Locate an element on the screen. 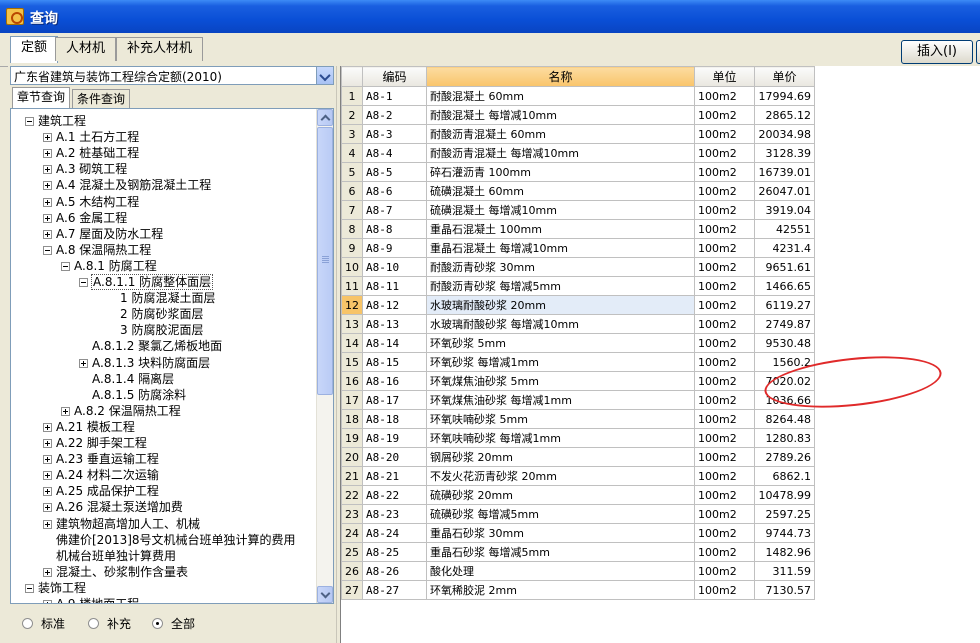 The width and height of the screenshot is (980, 643). tree-node: A.8.1.4 隔离层 is located at coordinates (133, 379).